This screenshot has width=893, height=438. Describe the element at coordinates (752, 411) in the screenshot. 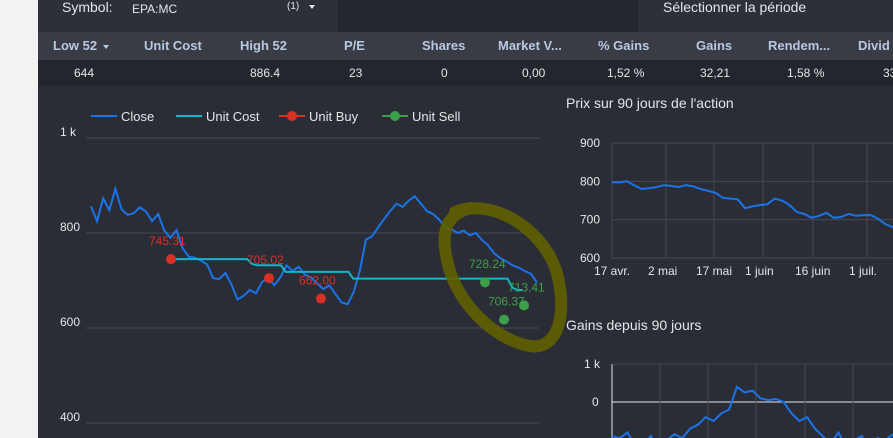

I see `gains-90-line` at that location.